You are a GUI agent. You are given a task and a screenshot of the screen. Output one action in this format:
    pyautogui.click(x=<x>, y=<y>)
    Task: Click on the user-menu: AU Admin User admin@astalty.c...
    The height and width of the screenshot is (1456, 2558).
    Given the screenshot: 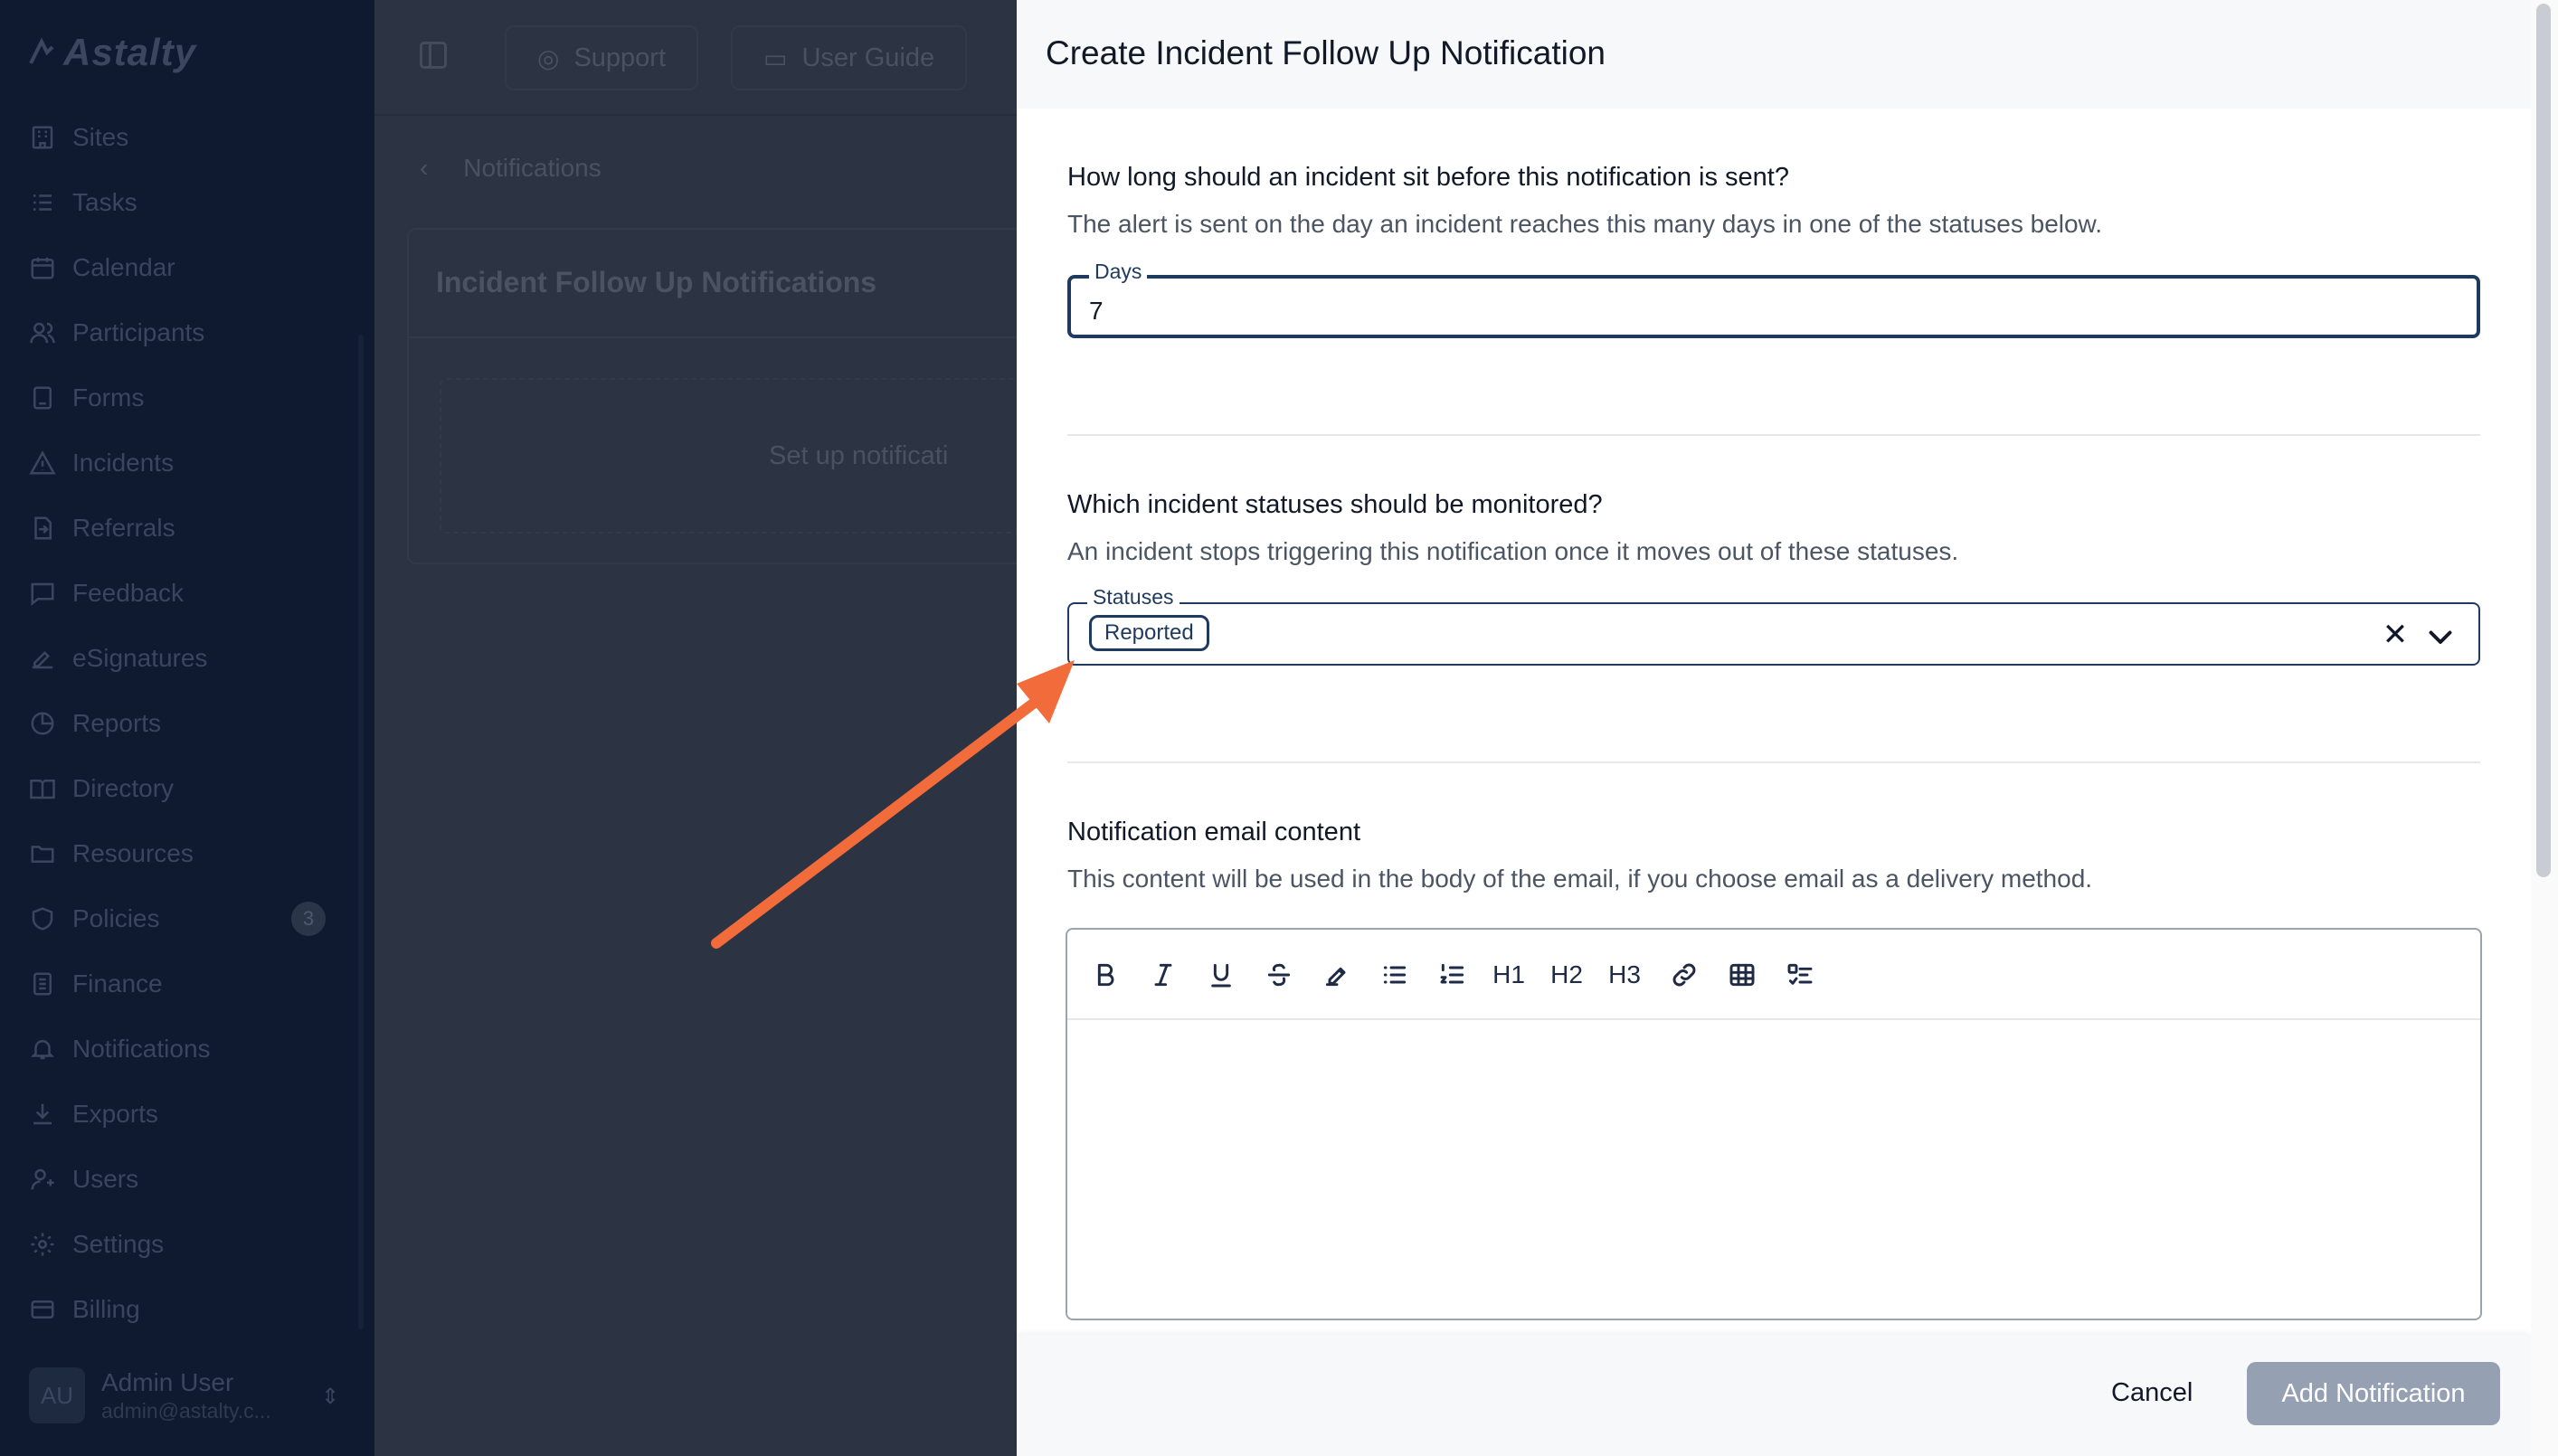 What is the action you would take?
    pyautogui.click(x=150, y=1395)
    